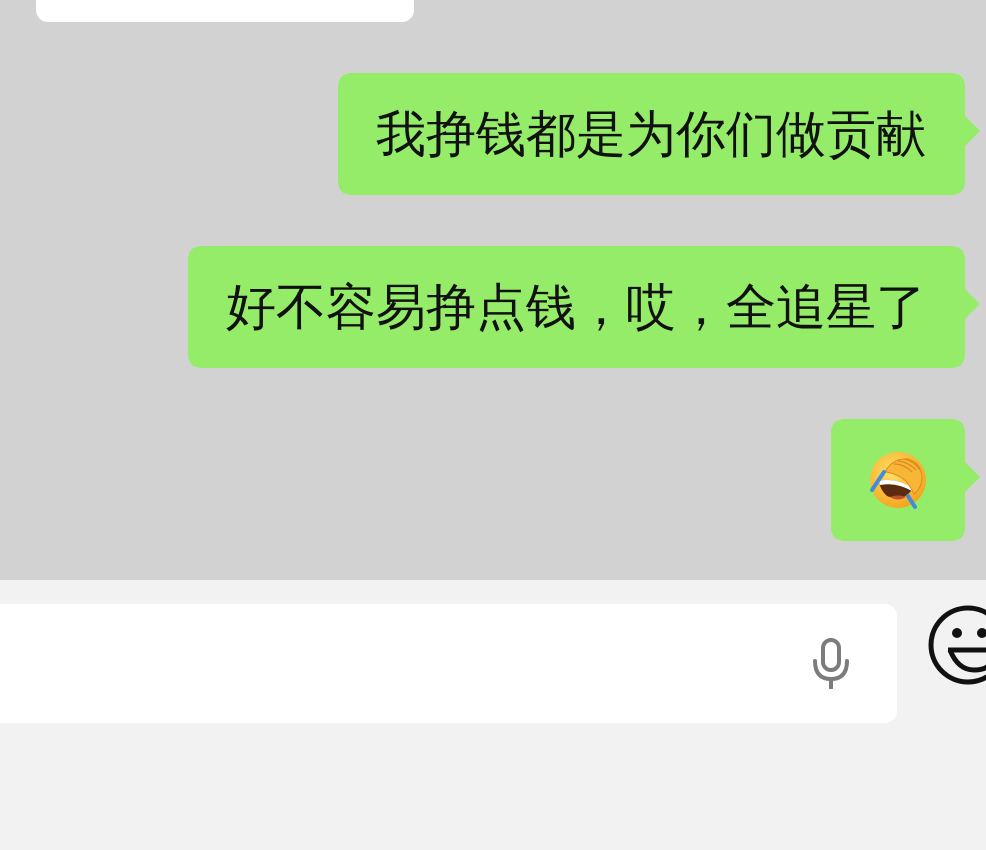 The height and width of the screenshot is (850, 986). What do you see at coordinates (448, 663) in the screenshot?
I see `input-field` at bounding box center [448, 663].